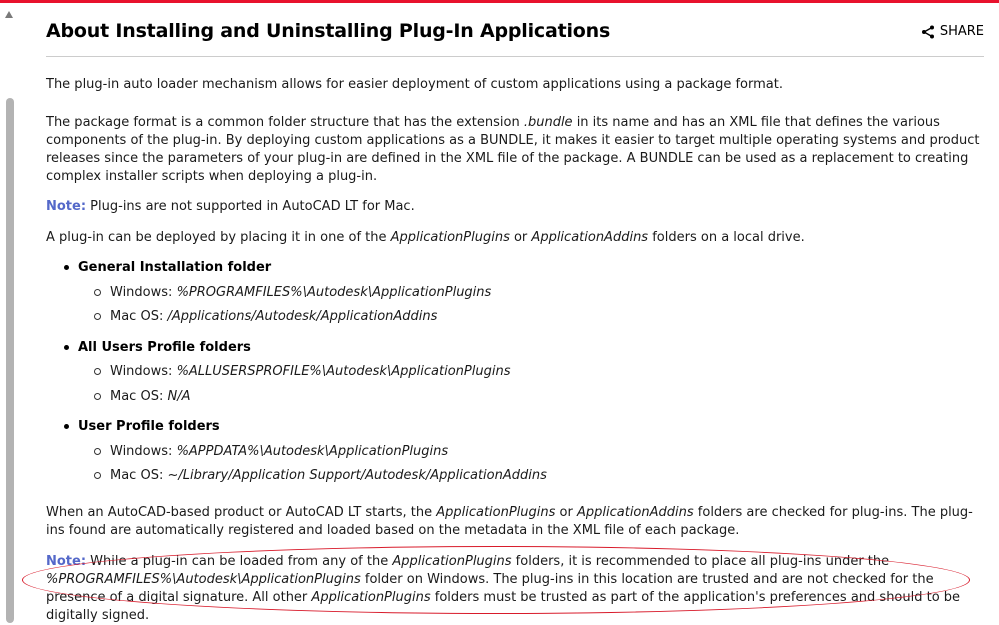 Image resolution: width=999 pixels, height=625 pixels. I want to click on list-item-mac-path: Mac OS: N/A, so click(142, 396).